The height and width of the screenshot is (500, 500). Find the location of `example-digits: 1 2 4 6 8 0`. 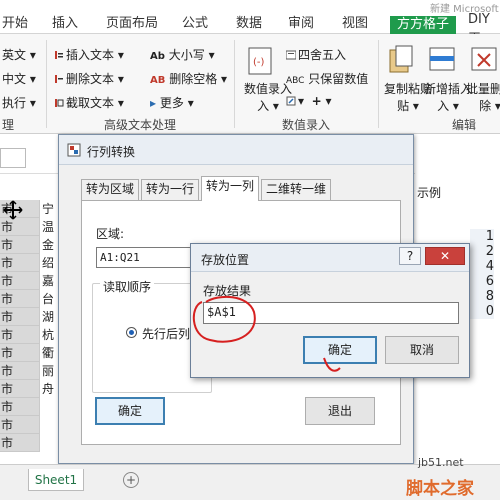

example-digits: 1 2 4 6 8 0 is located at coordinates (482, 274).